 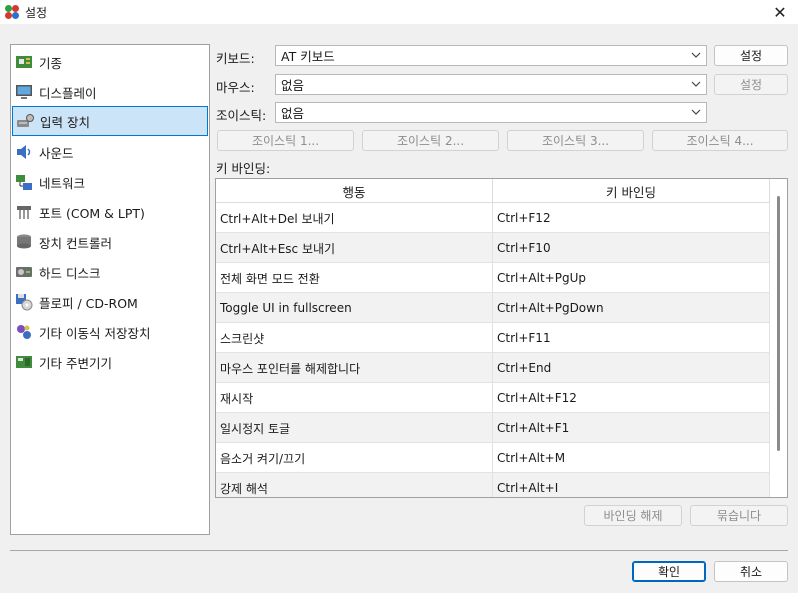 I want to click on category-label: 플로피 / CD-ROM, so click(x=88, y=303).